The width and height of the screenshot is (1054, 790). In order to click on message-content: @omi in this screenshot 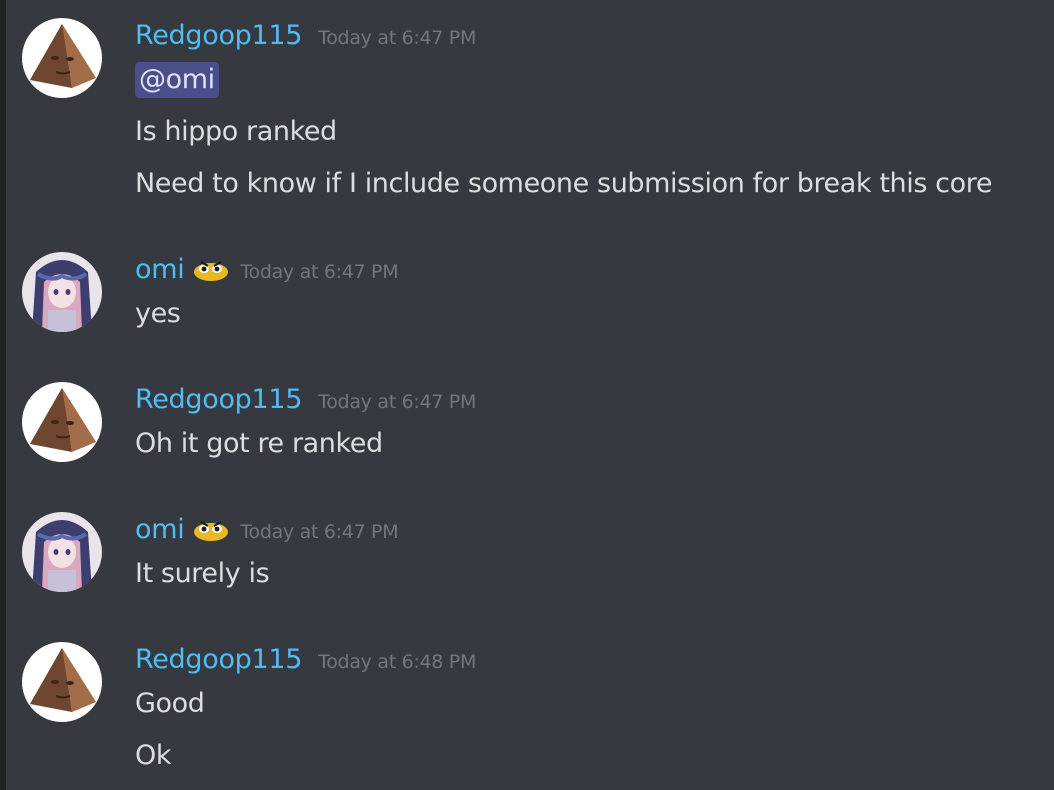, I will do `click(177, 80)`.